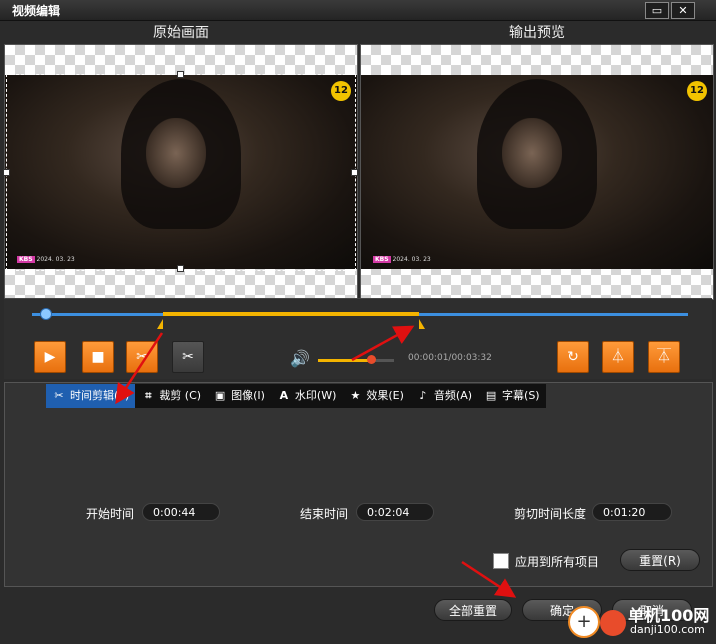 This screenshot has height=644, width=716. Describe the element at coordinates (489, 579) in the screenshot. I see `arrow-to-ok` at that location.